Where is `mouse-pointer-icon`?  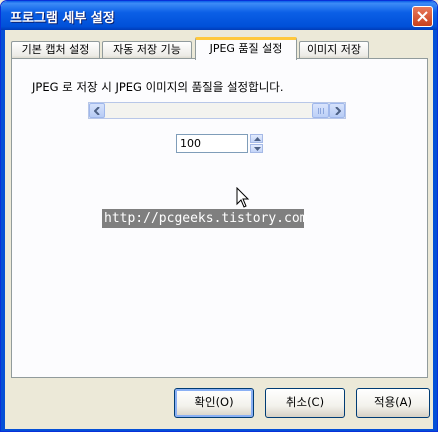
mouse-pointer-icon is located at coordinates (243, 197).